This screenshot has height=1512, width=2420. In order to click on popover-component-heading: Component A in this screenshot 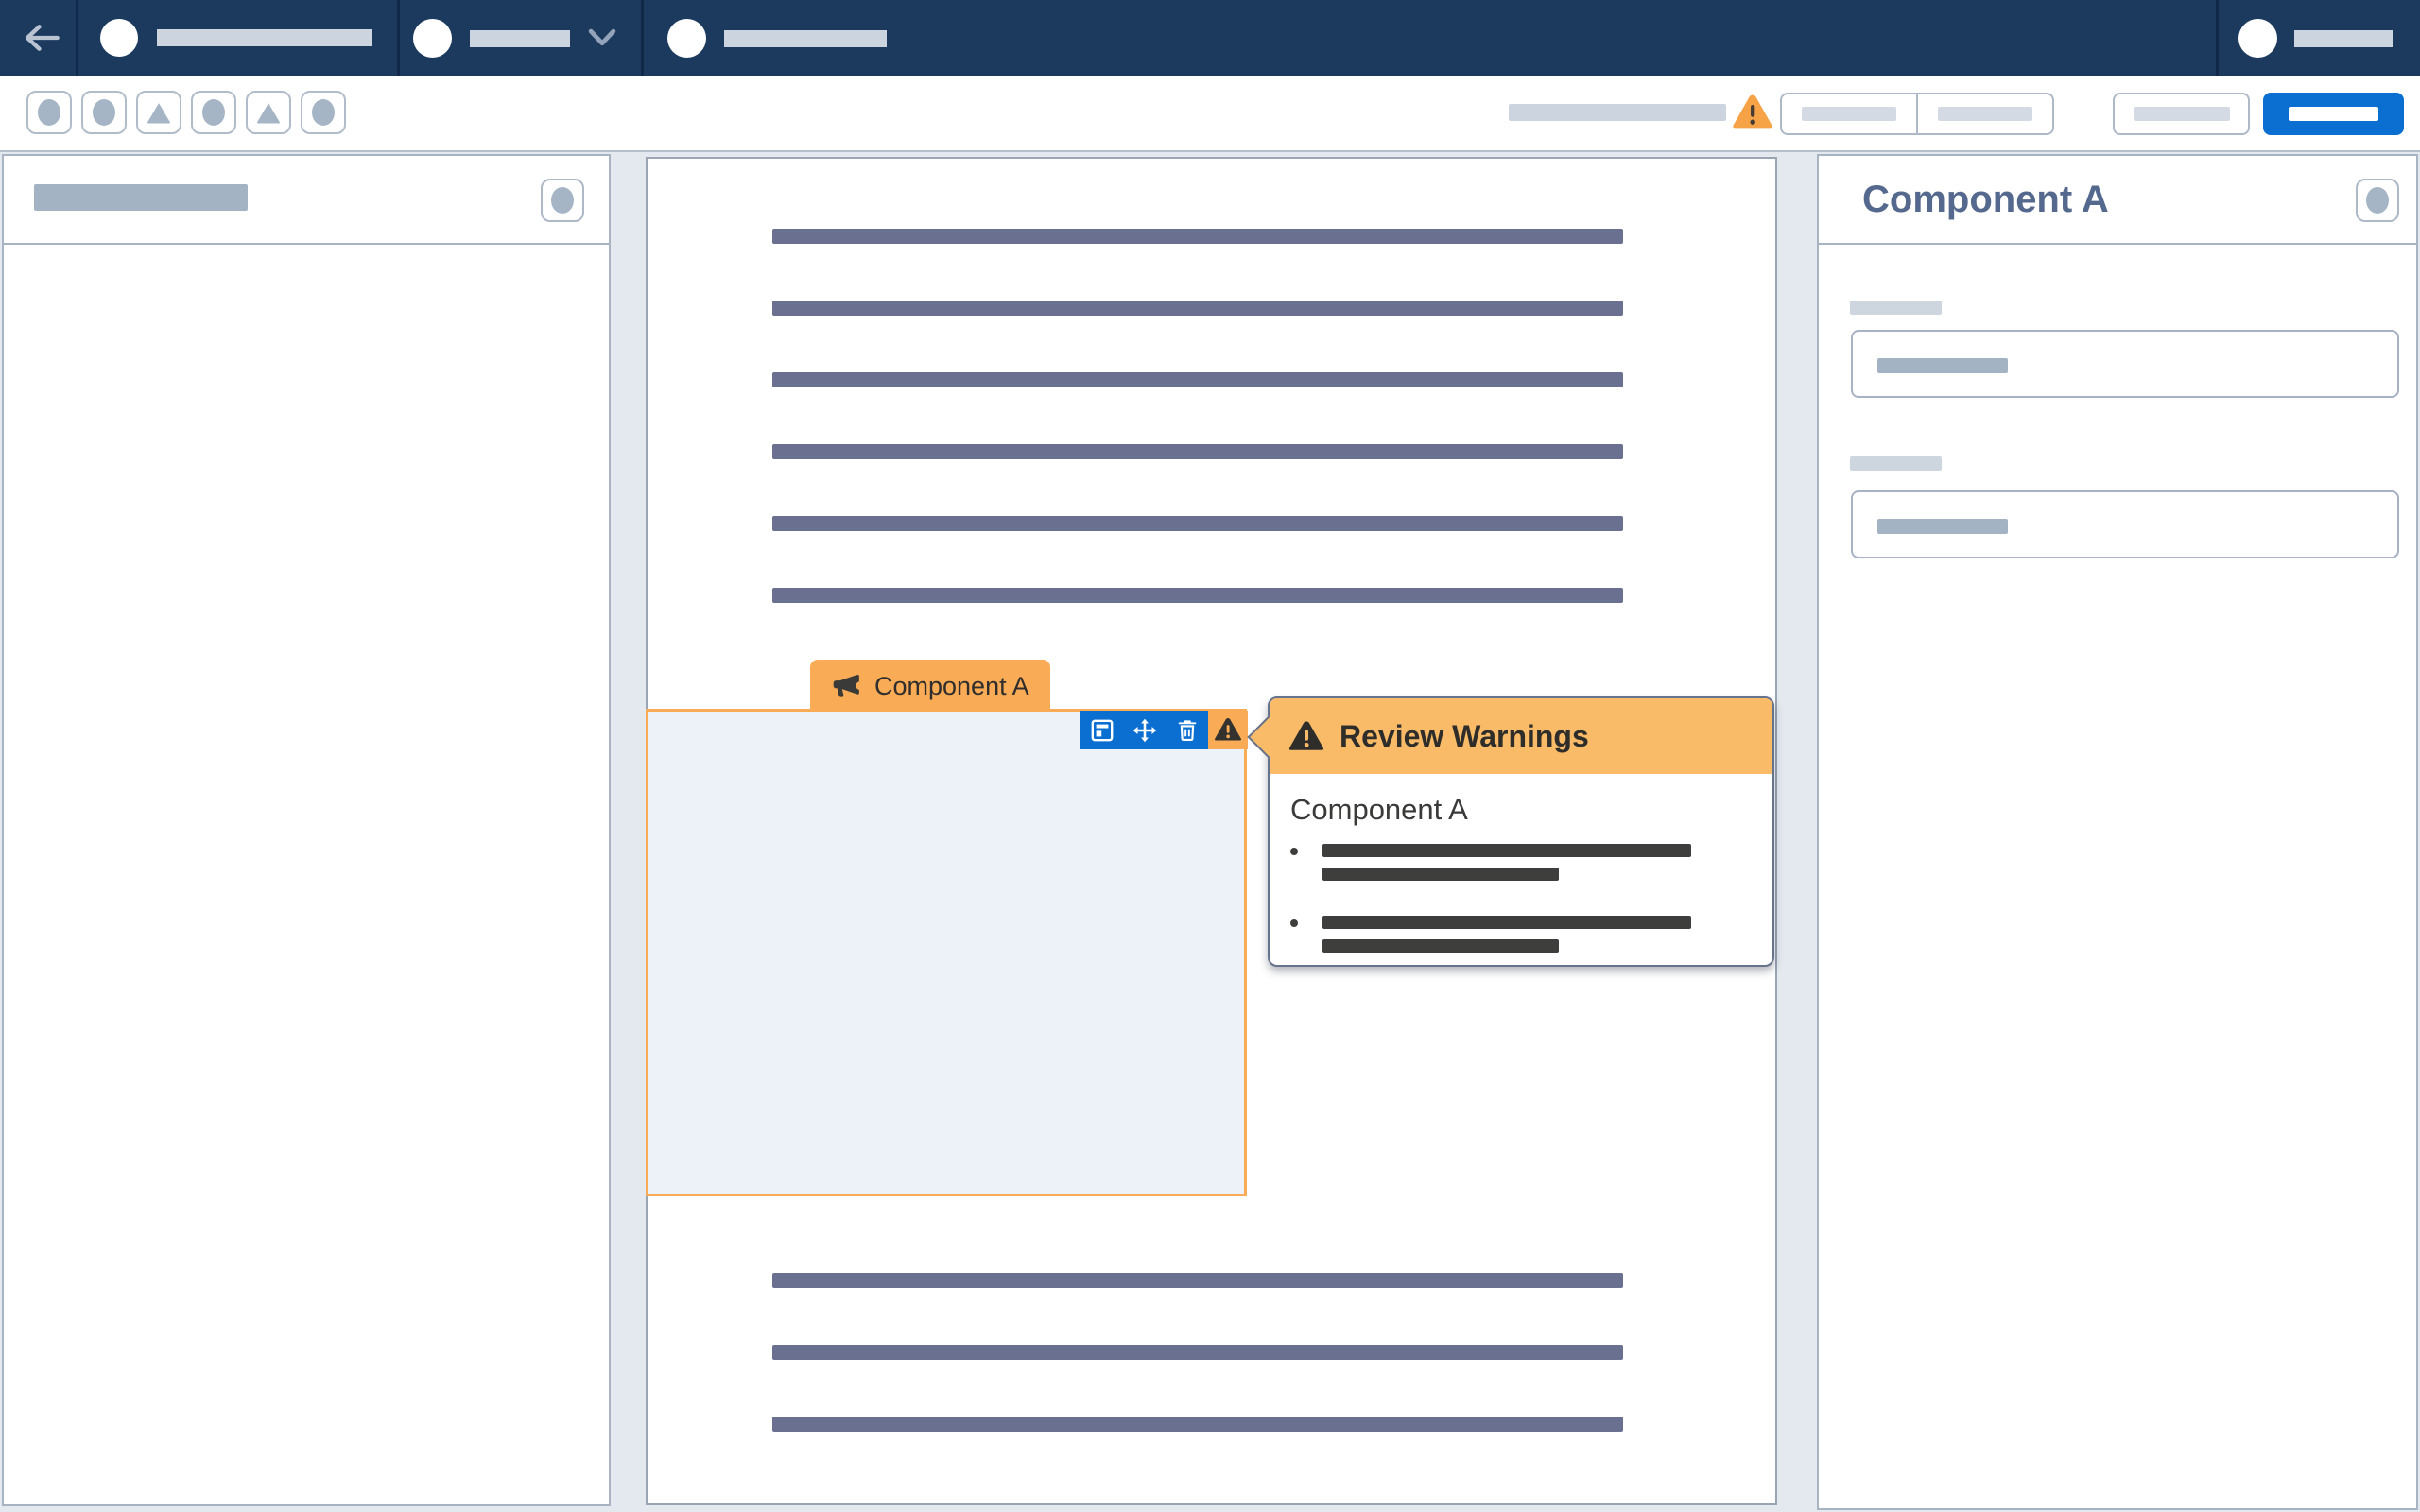, I will do `click(1379, 809)`.